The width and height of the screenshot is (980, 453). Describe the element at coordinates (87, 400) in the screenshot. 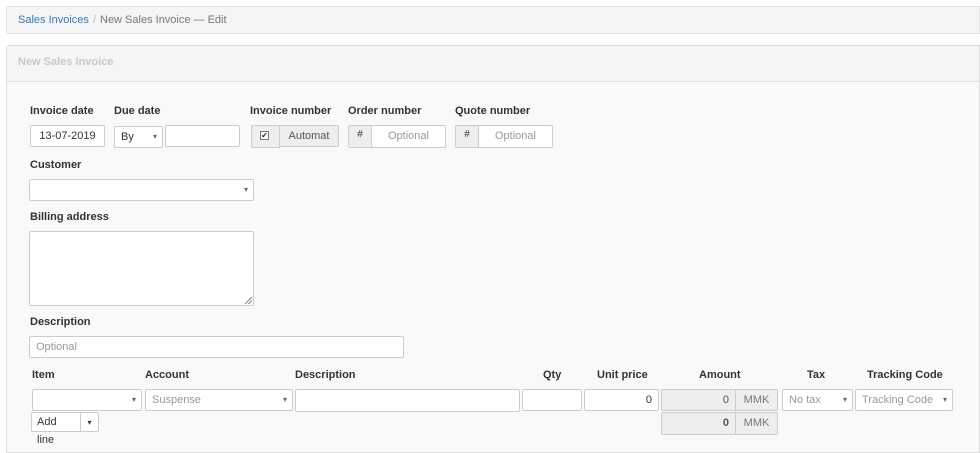

I see `line-item-select: ▾` at that location.